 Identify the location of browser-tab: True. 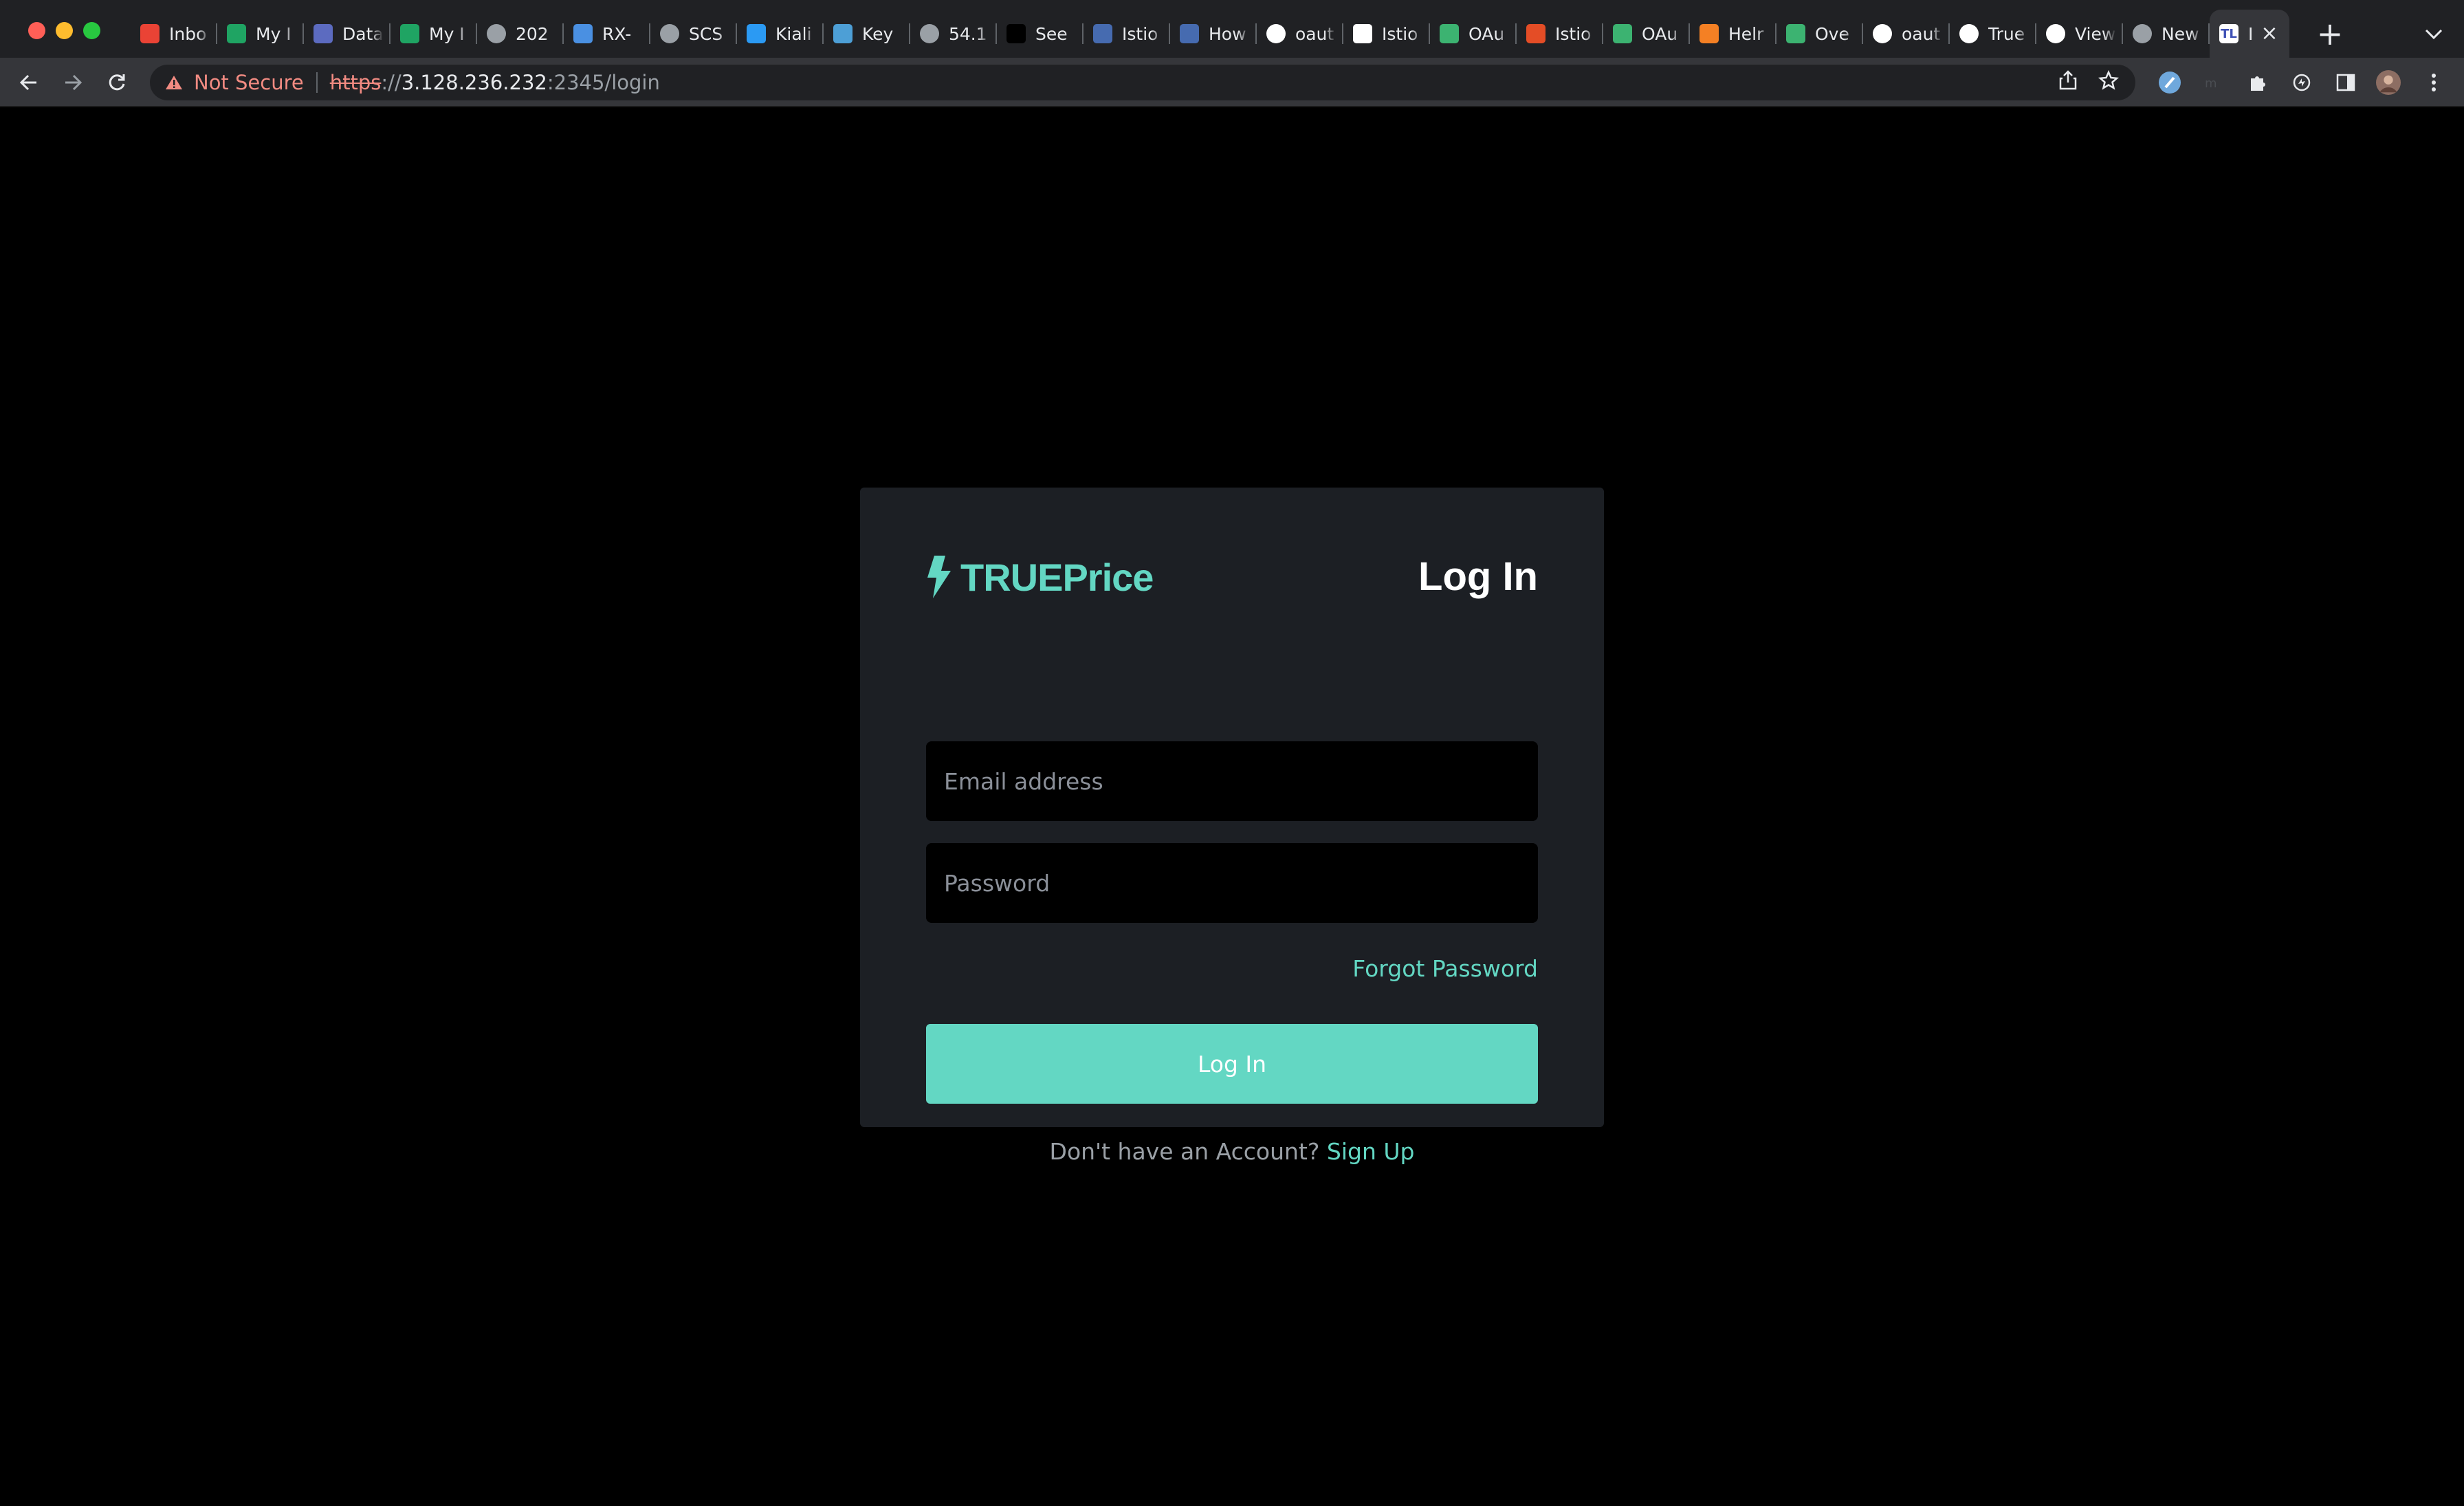
(1993, 34).